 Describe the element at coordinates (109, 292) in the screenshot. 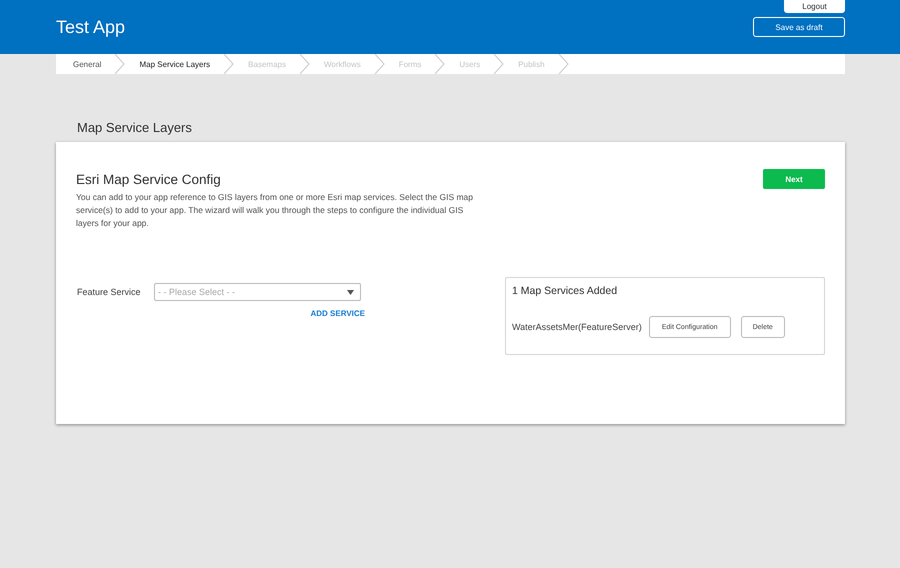

I see `field-label: Feature Service` at that location.